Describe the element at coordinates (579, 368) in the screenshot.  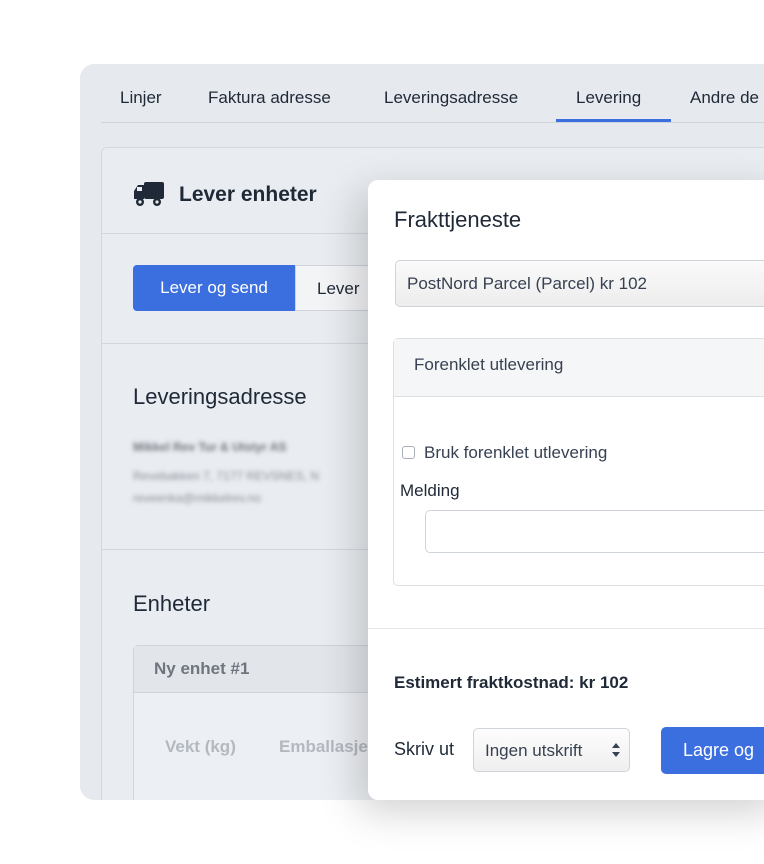
I see `panel-header: Forenklet utlevering` at that location.